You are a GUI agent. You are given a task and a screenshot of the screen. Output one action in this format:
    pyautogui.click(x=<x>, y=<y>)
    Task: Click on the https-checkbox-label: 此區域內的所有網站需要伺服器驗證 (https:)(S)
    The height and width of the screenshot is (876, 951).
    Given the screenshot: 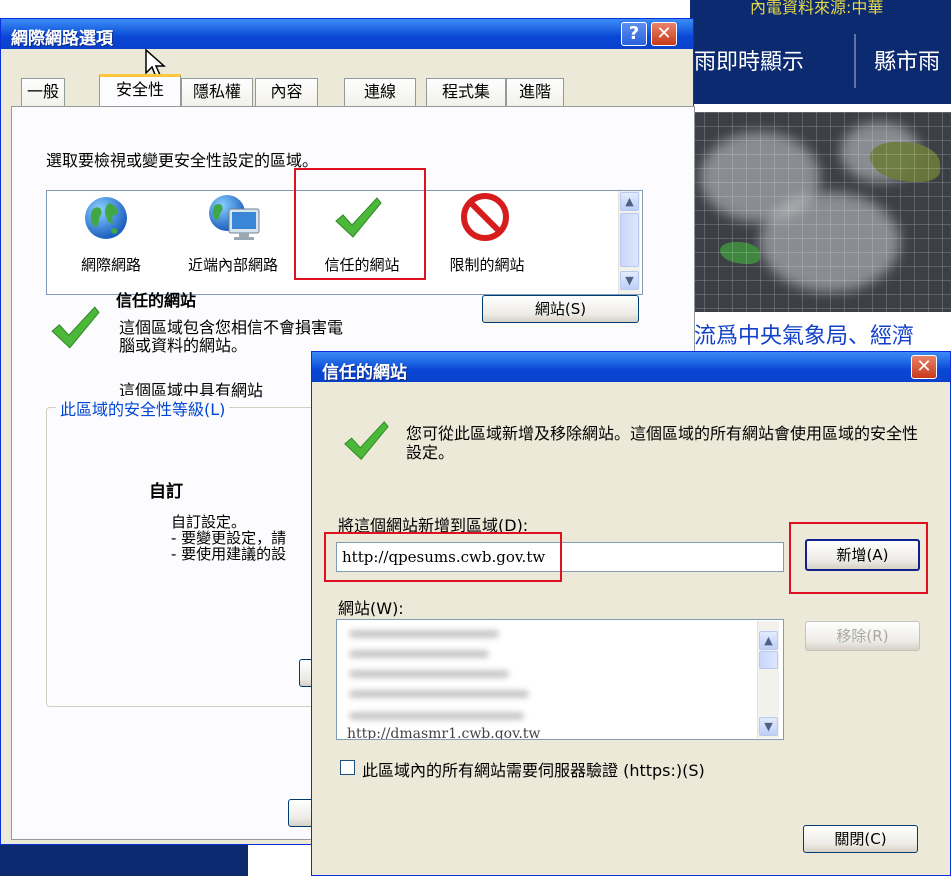 What is the action you would take?
    pyautogui.click(x=533, y=769)
    